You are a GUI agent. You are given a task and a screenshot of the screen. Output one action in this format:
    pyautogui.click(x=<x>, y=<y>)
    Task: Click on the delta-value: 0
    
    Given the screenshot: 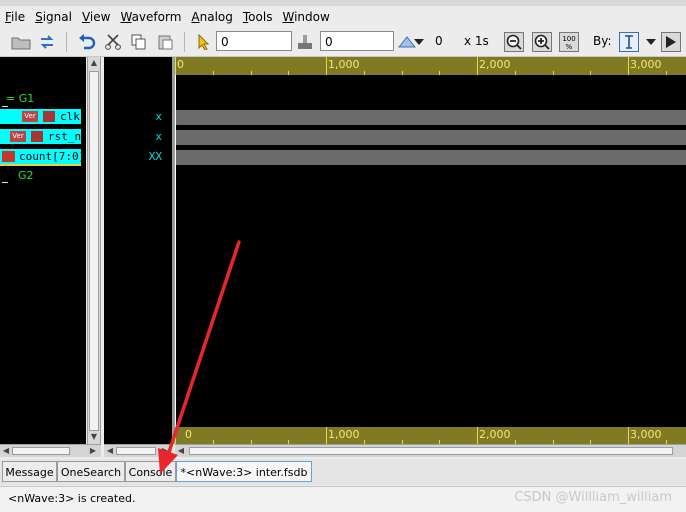 What is the action you would take?
    pyautogui.click(x=439, y=41)
    